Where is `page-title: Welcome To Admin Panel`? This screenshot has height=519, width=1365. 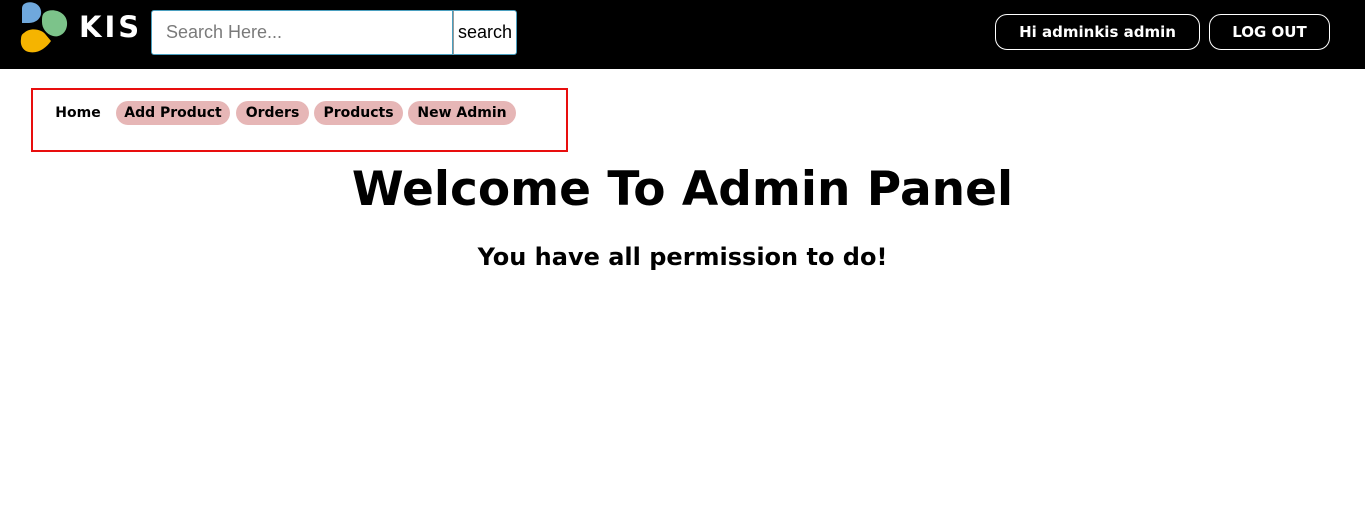
page-title: Welcome To Admin Panel is located at coordinates (682, 189).